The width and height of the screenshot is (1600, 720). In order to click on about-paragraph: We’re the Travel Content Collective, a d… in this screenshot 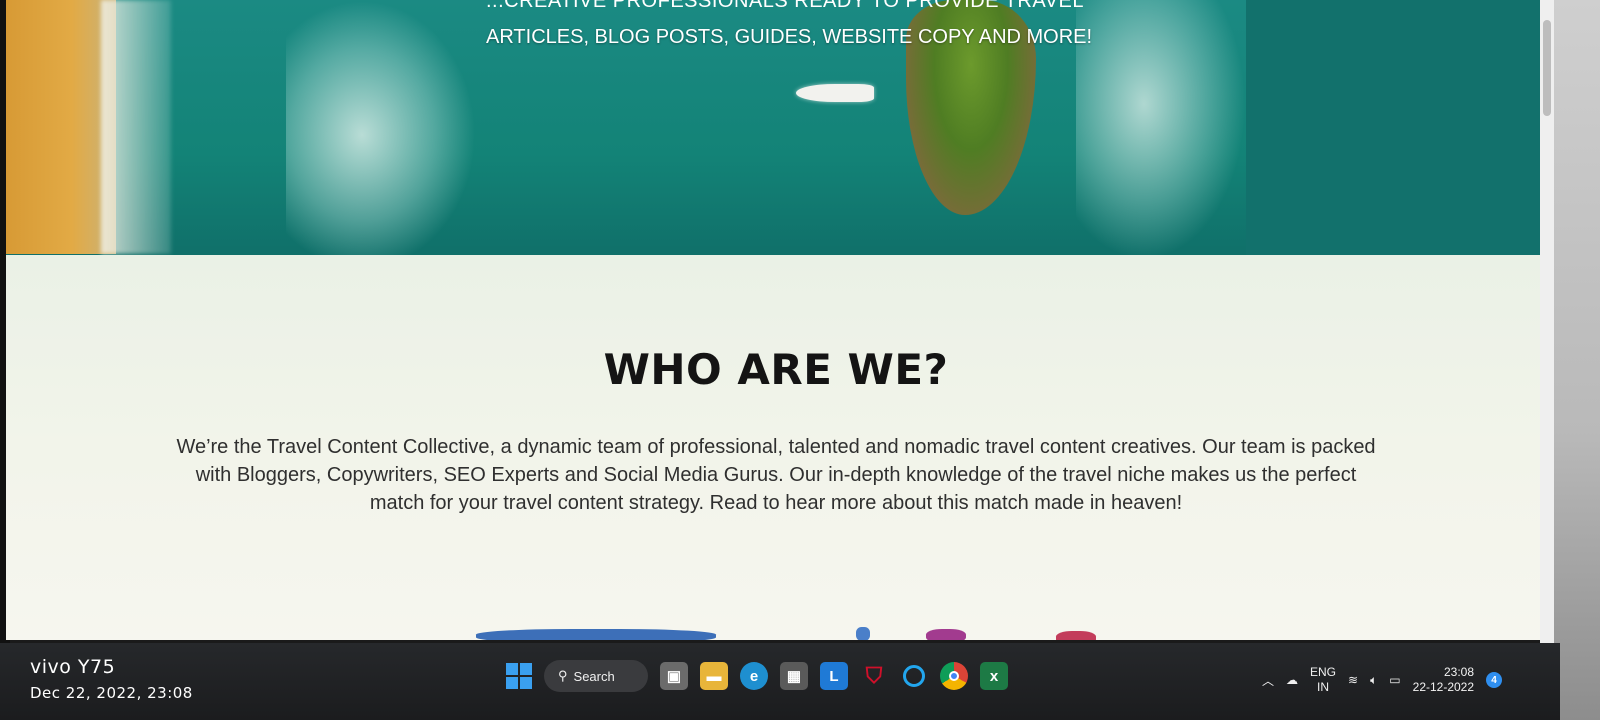, I will do `click(776, 475)`.